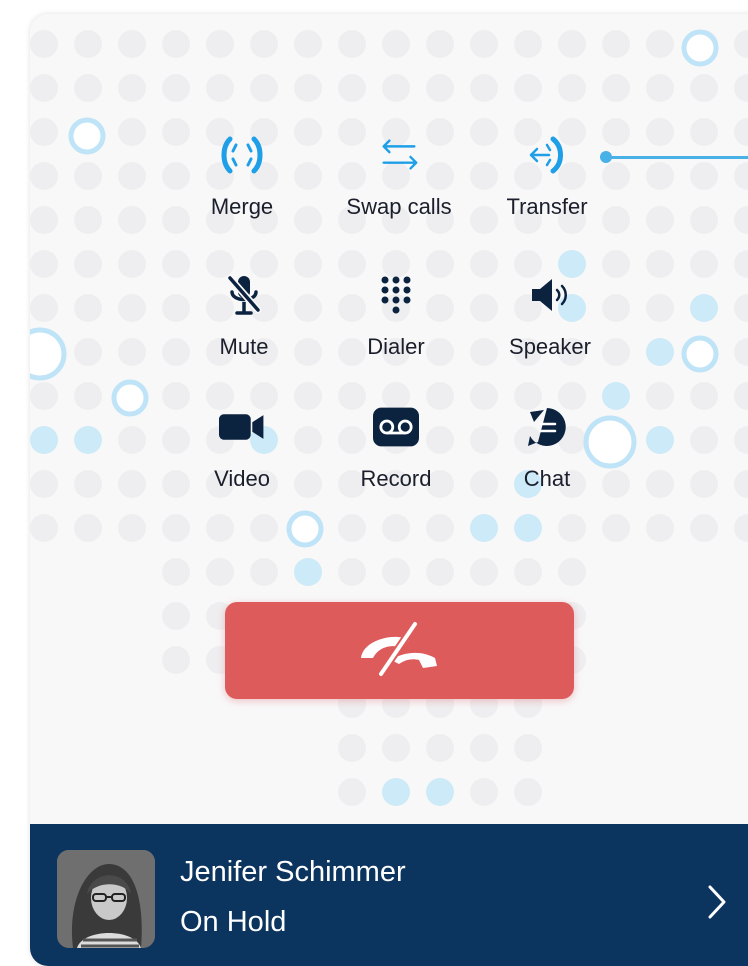 The height and width of the screenshot is (966, 748). I want to click on hang-up-phone-icon, so click(400, 650).